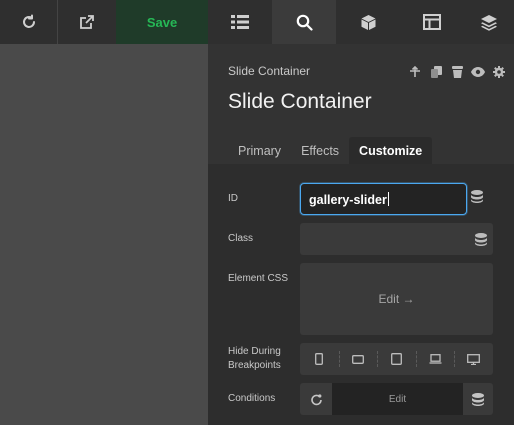 The image size is (514, 425). I want to click on conditions-edit-button: Edit, so click(397, 399).